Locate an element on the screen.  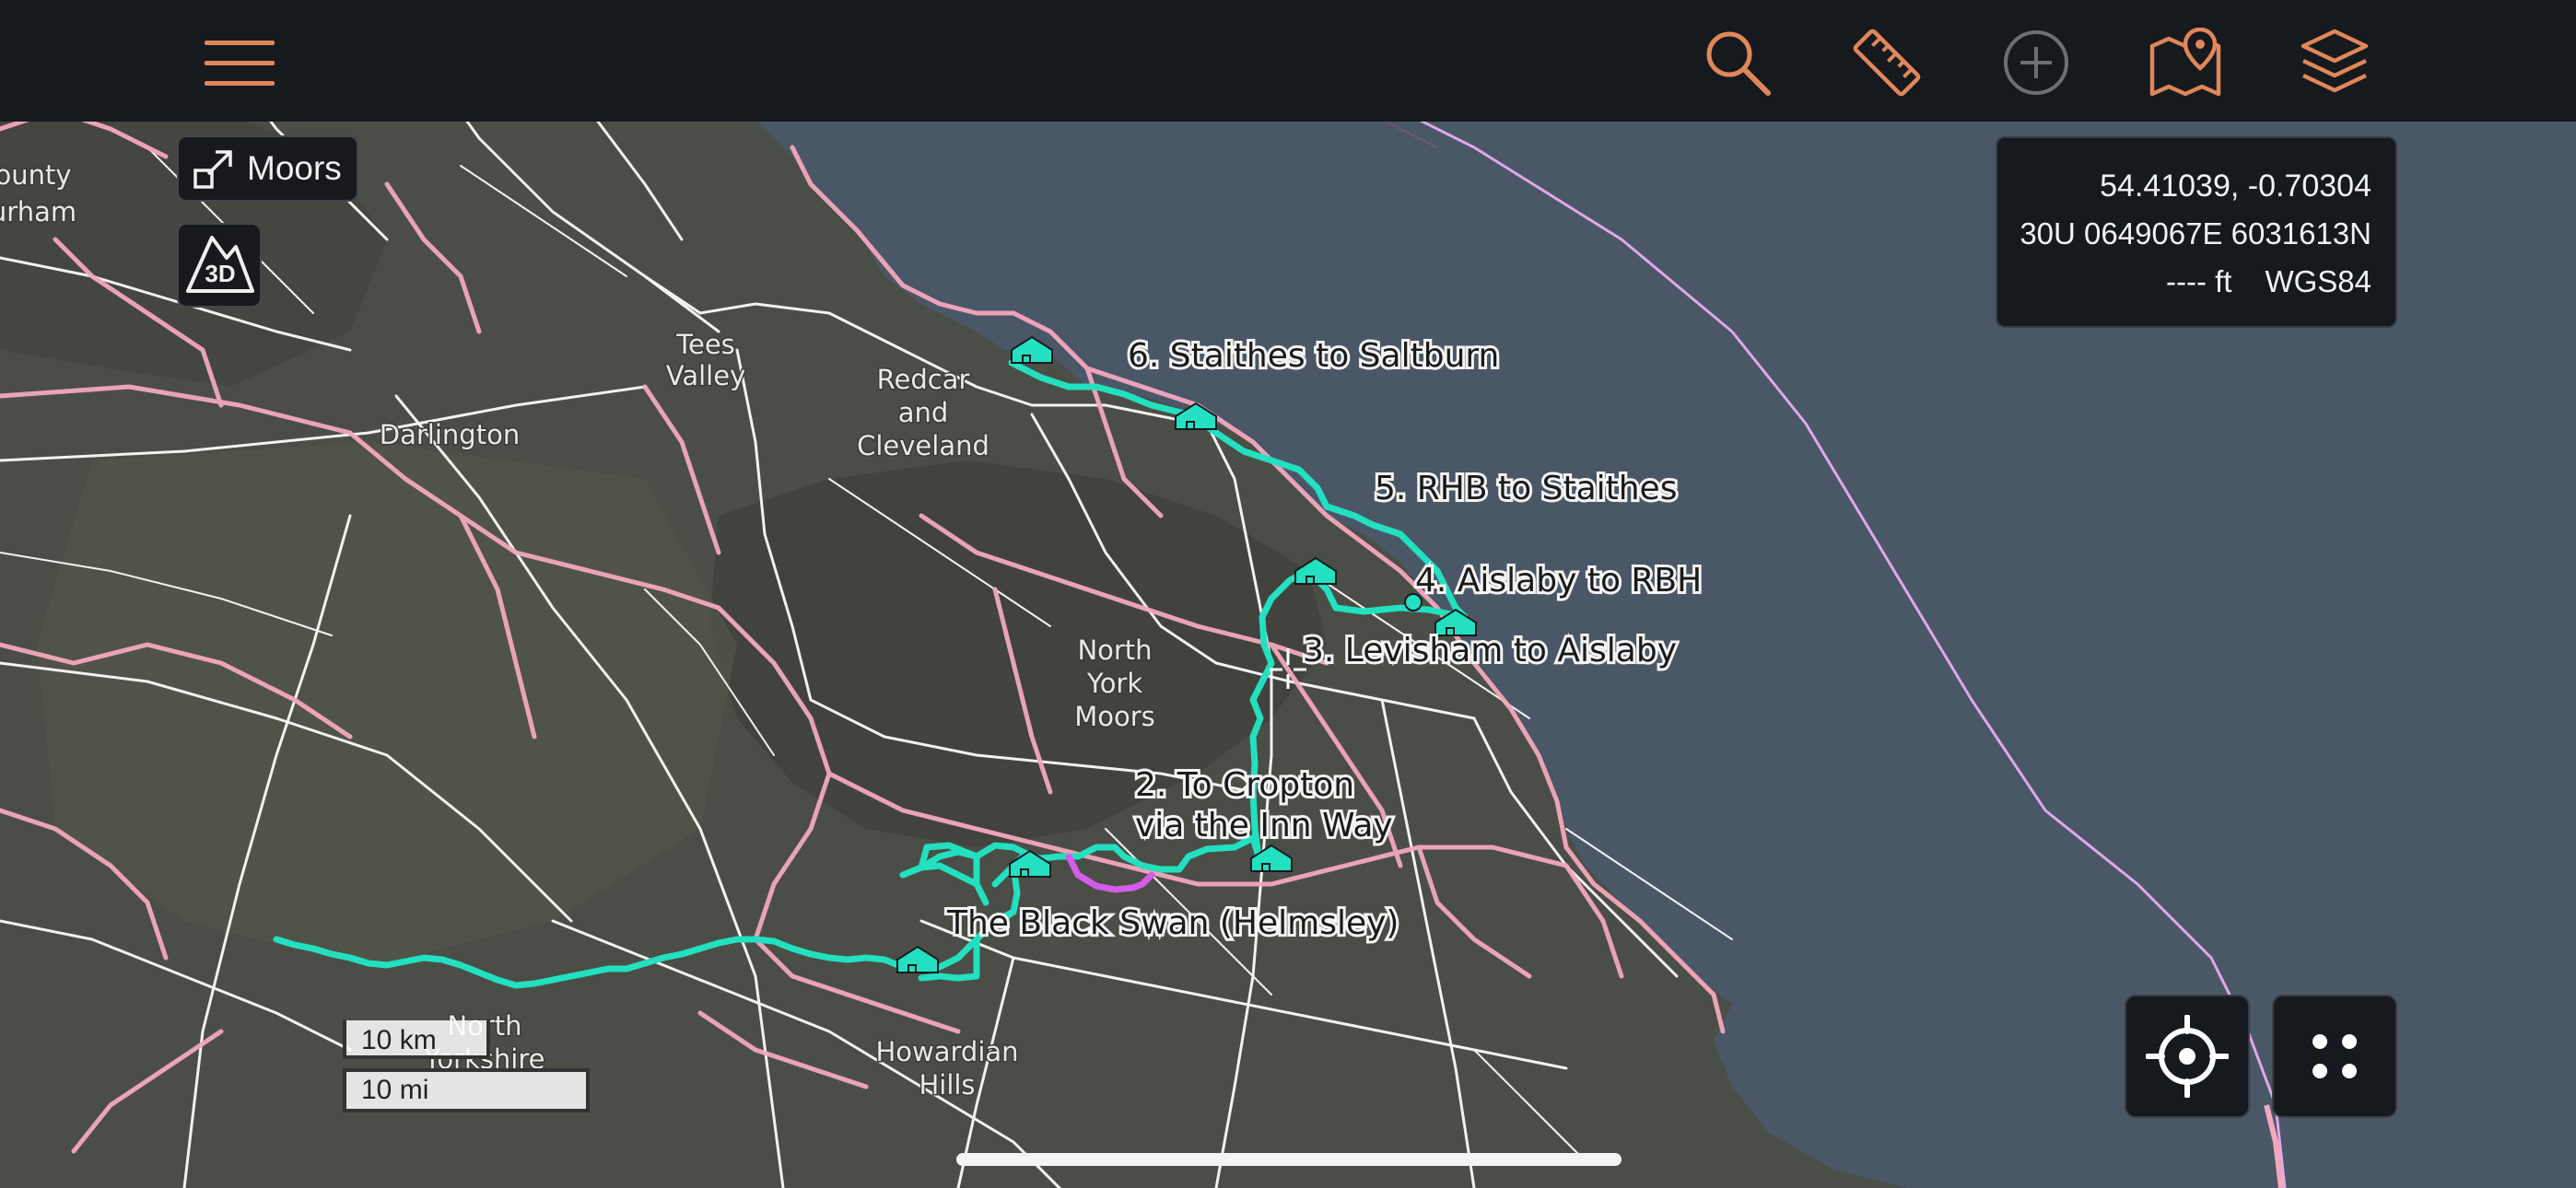
active-map-label: Moors is located at coordinates (294, 168).